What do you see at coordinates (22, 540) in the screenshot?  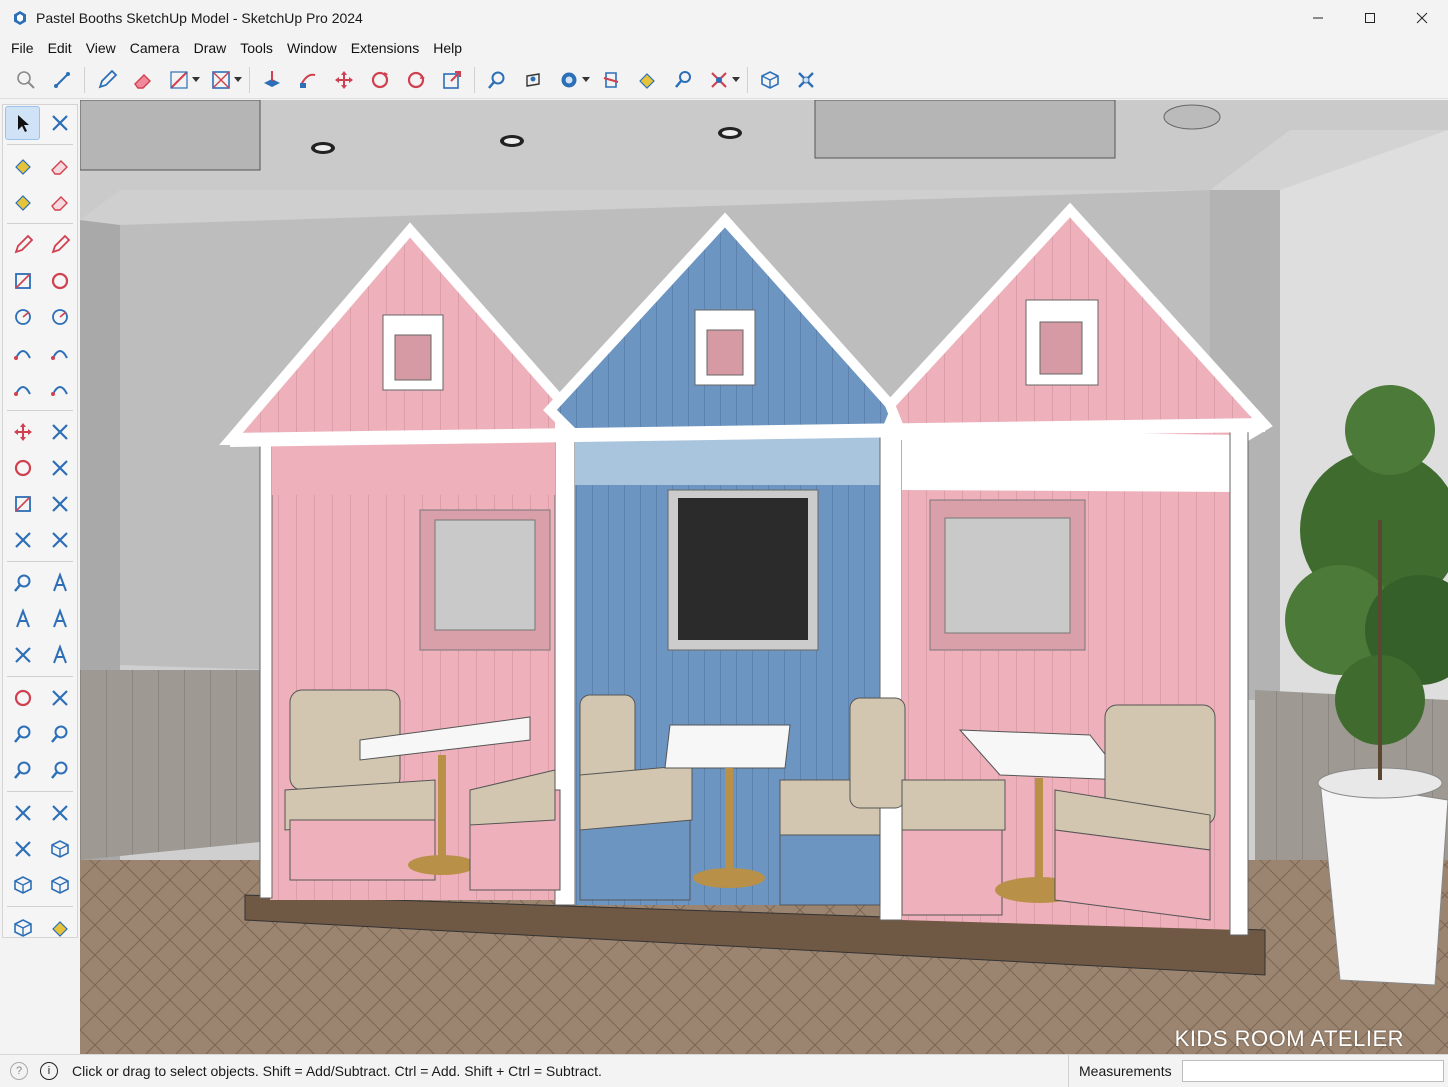 I see `flip-tool-button` at bounding box center [22, 540].